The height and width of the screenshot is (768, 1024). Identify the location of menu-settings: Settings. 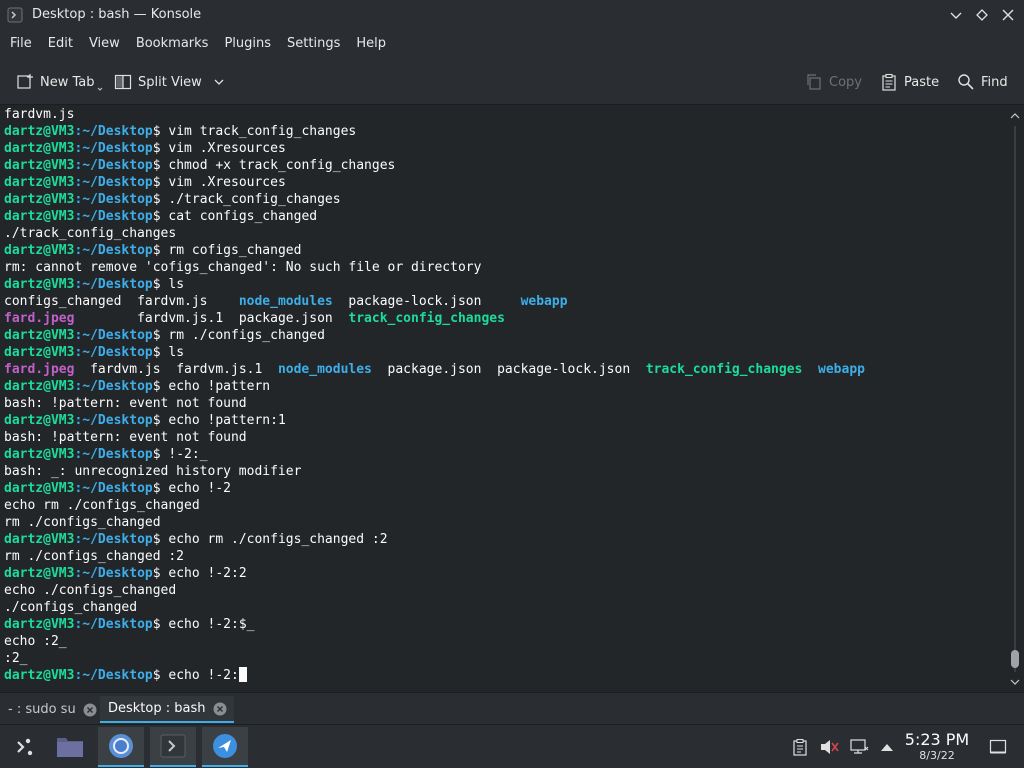
(313, 44).